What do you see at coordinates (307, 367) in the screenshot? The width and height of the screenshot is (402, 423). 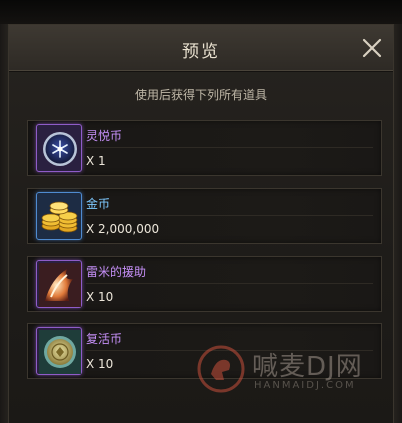 I see `watermark-text: 喊麦DJ网` at bounding box center [307, 367].